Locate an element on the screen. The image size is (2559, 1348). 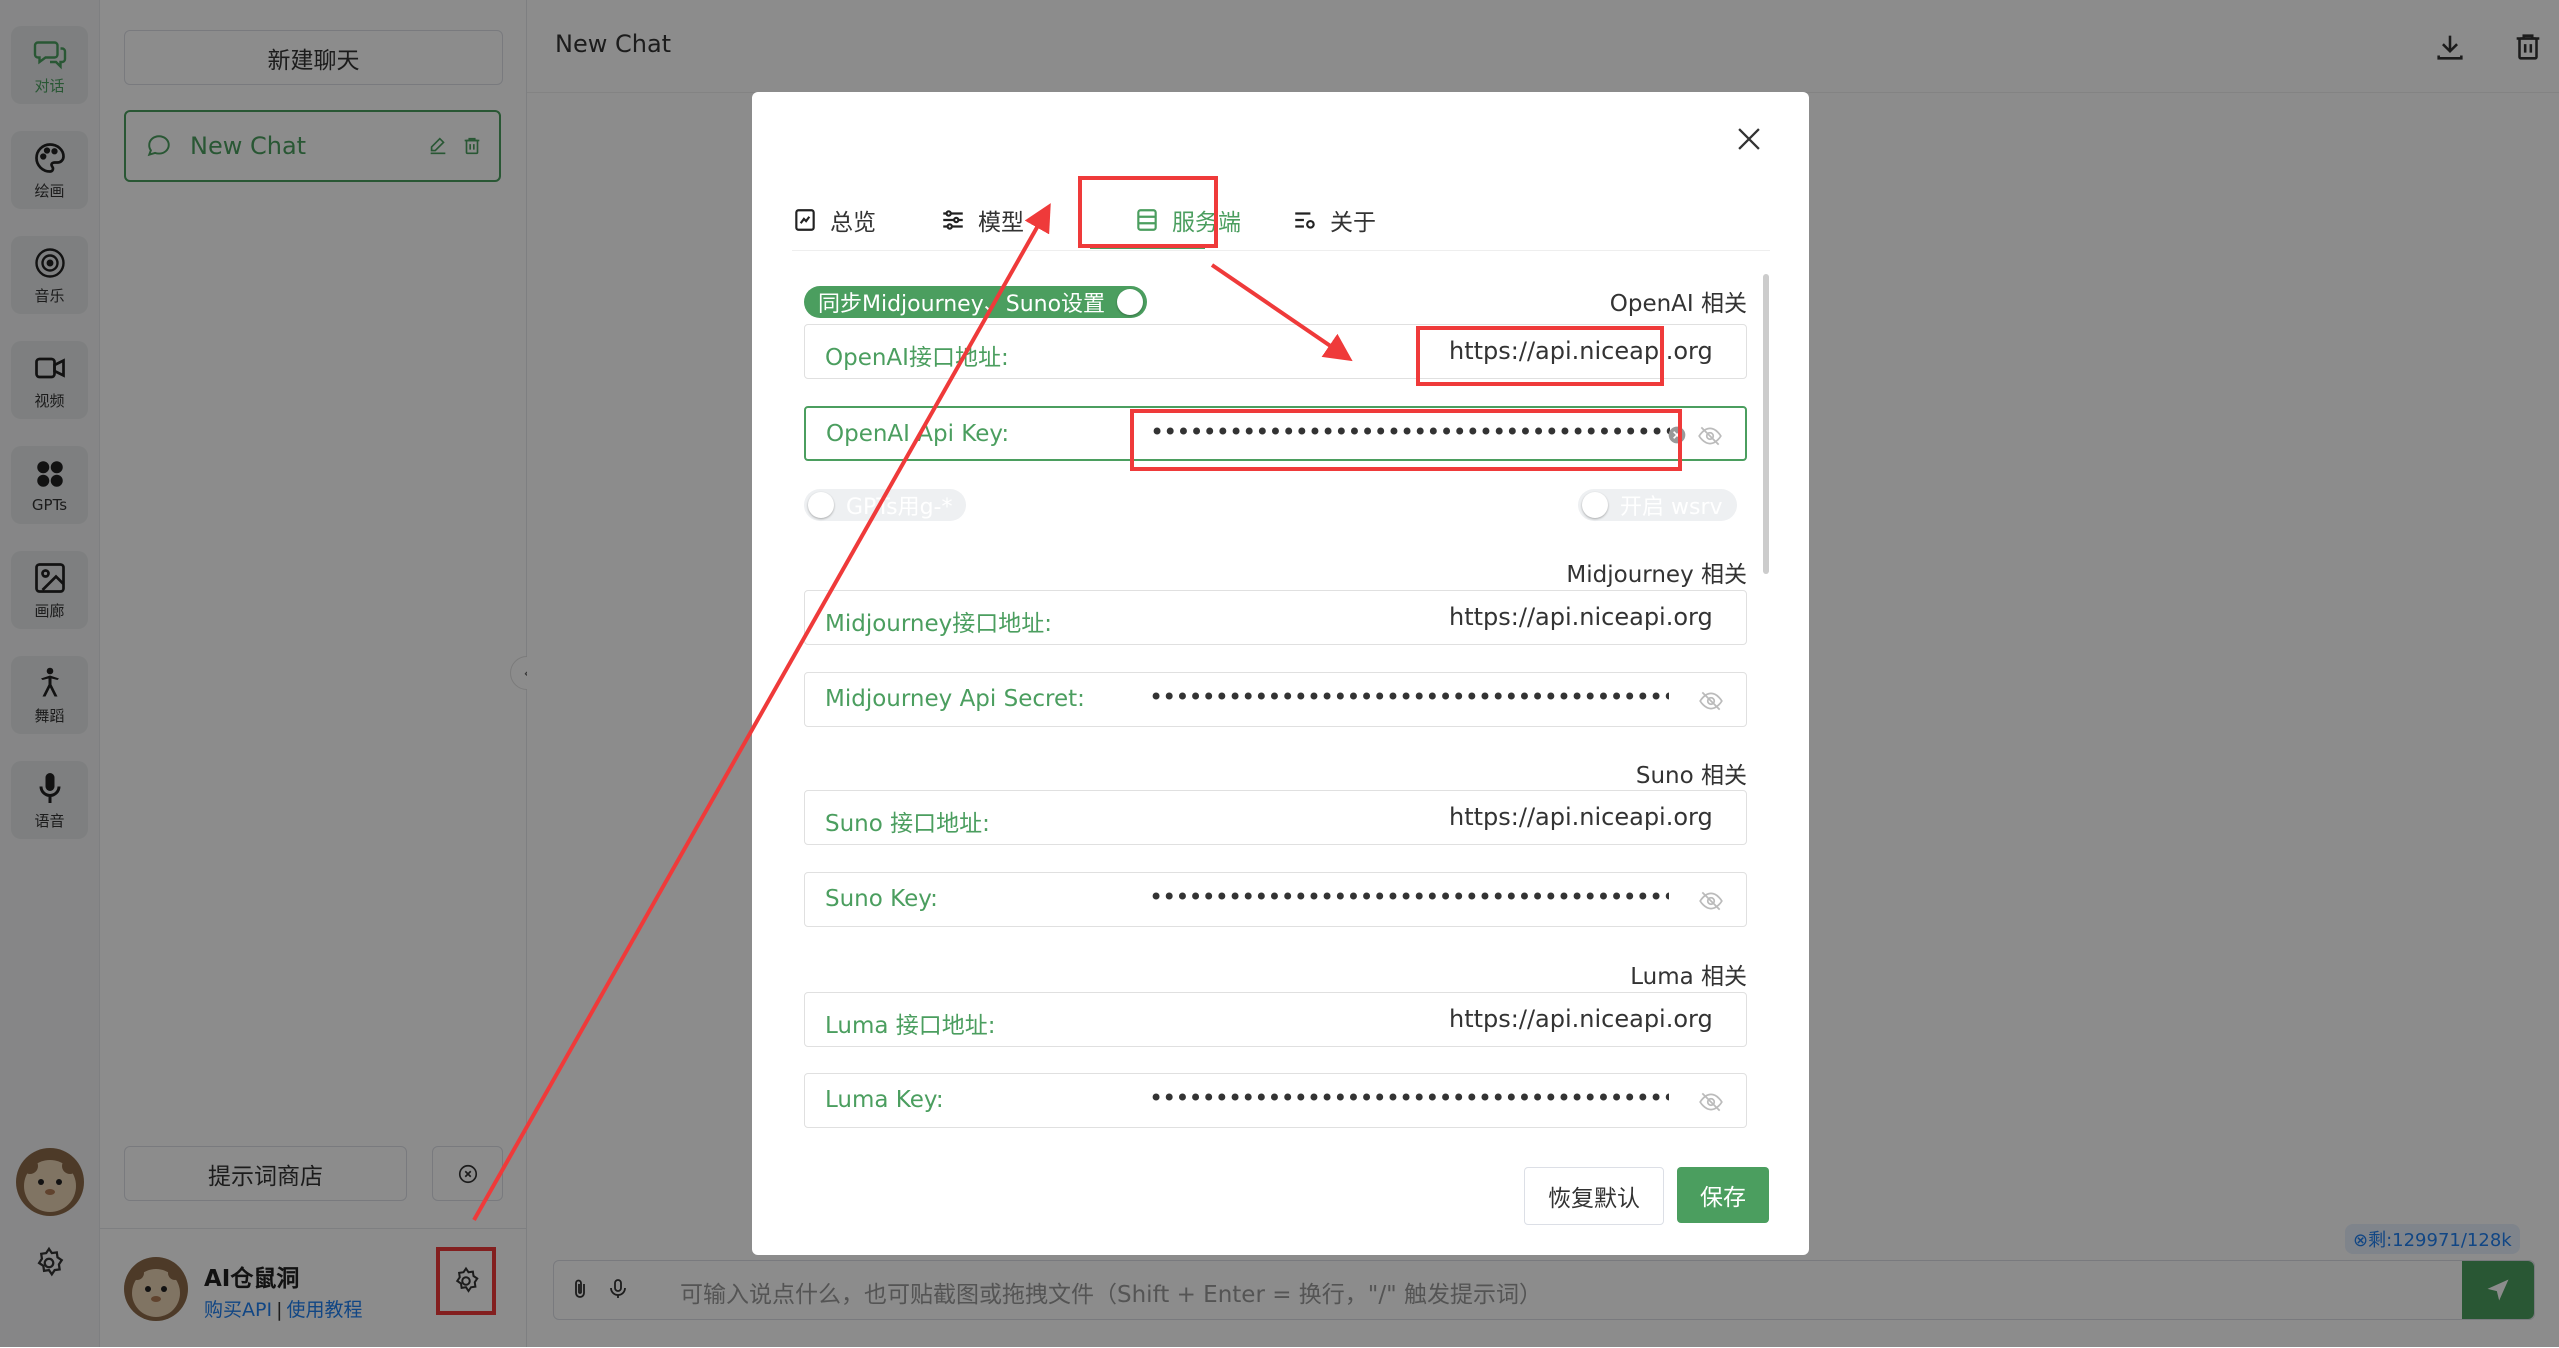
modal-scrollbar is located at coordinates (1766, 424).